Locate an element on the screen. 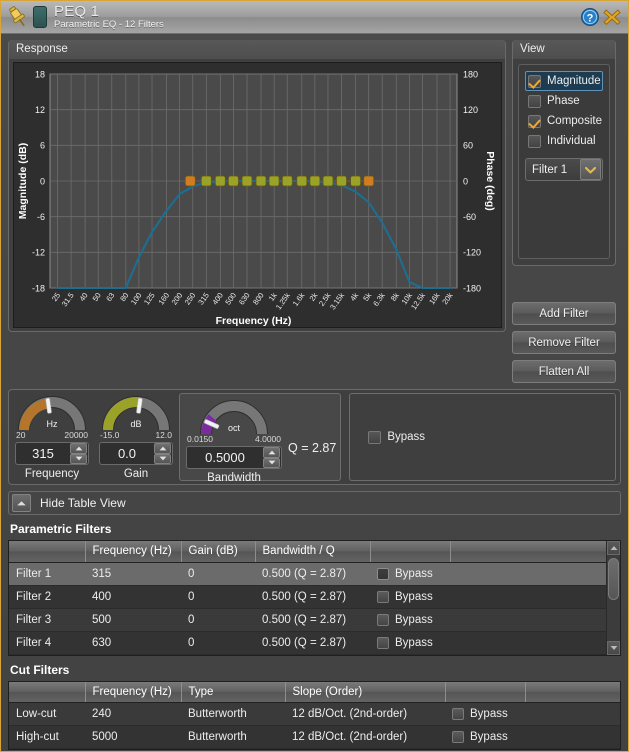 The height and width of the screenshot is (752, 629). remove-filter-button: Remove Filter is located at coordinates (564, 342).